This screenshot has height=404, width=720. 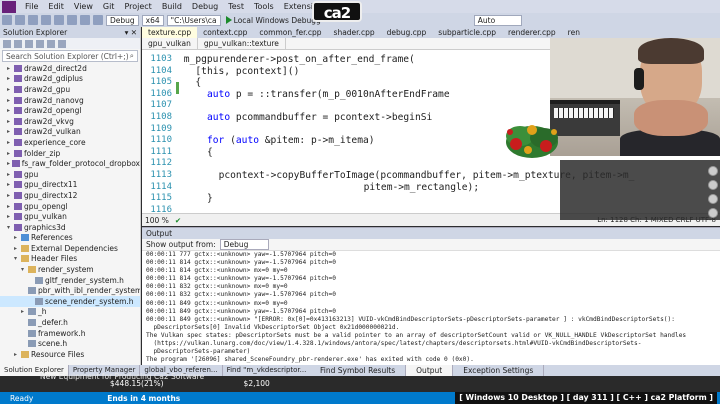 I want to click on tree-item: ▸ experience_core, so click(x=70, y=142).